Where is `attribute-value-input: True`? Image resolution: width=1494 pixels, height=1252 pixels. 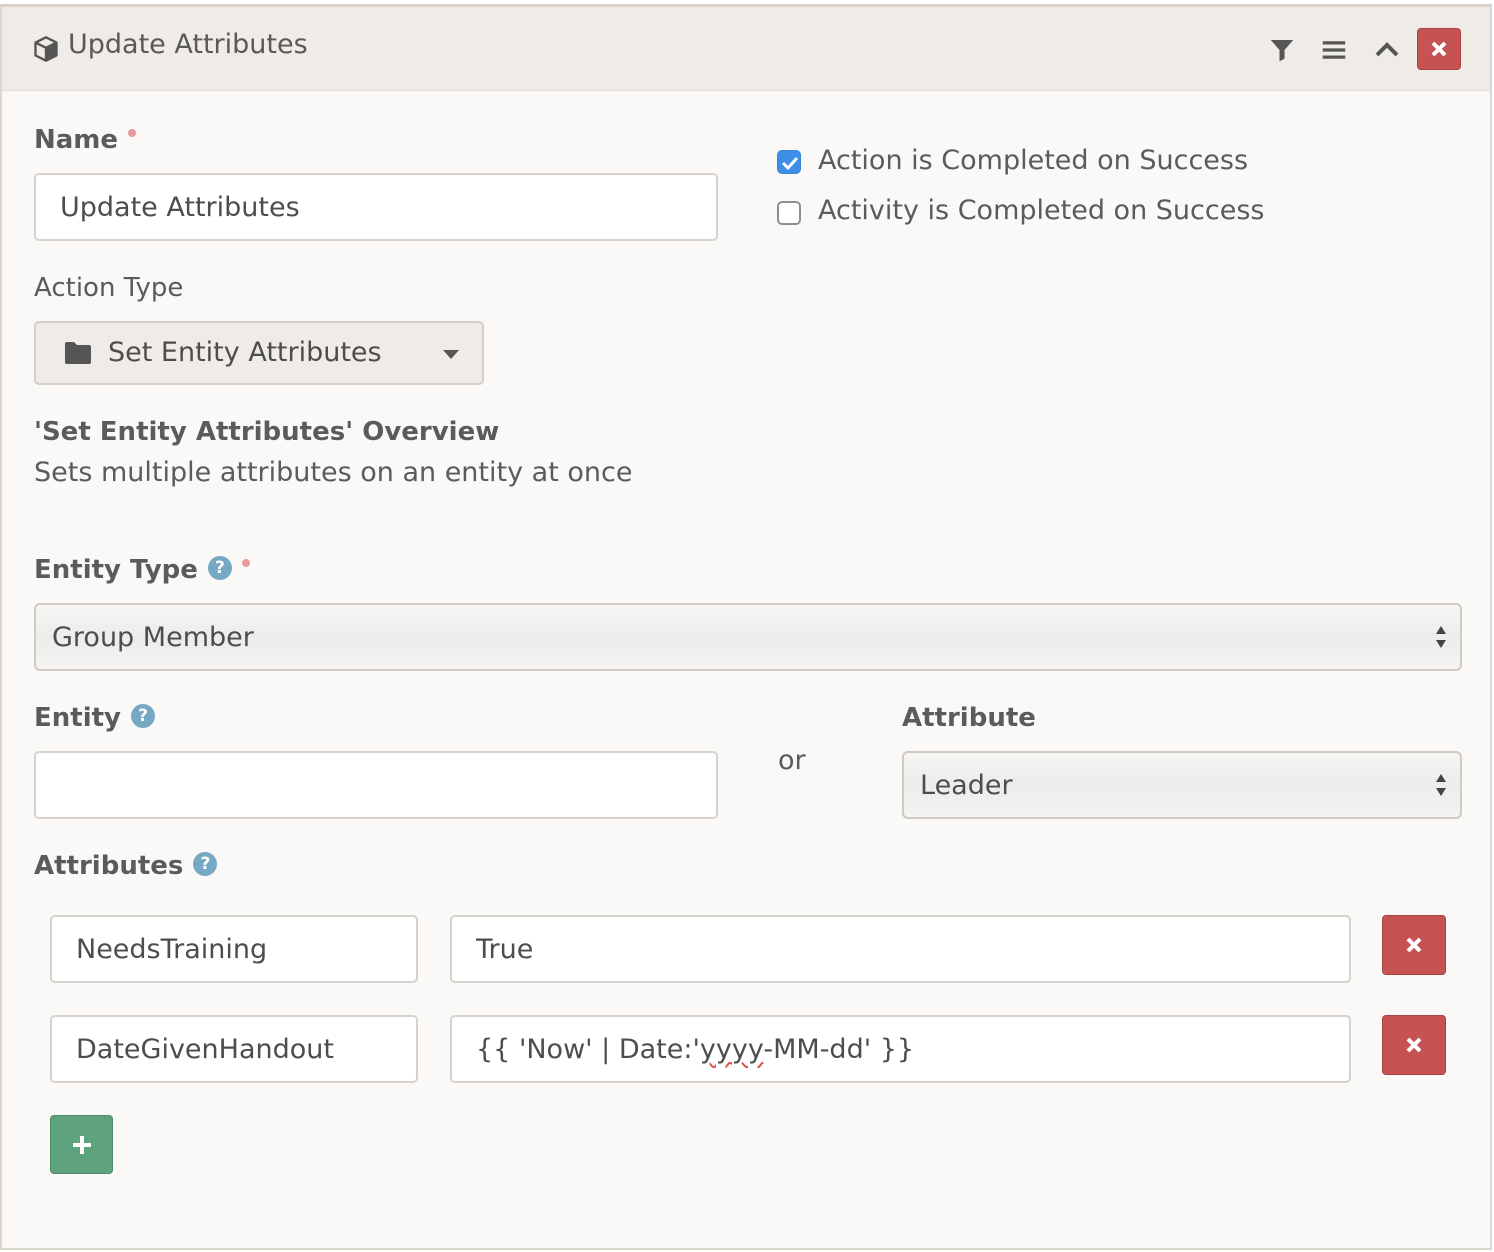 attribute-value-input: True is located at coordinates (900, 949).